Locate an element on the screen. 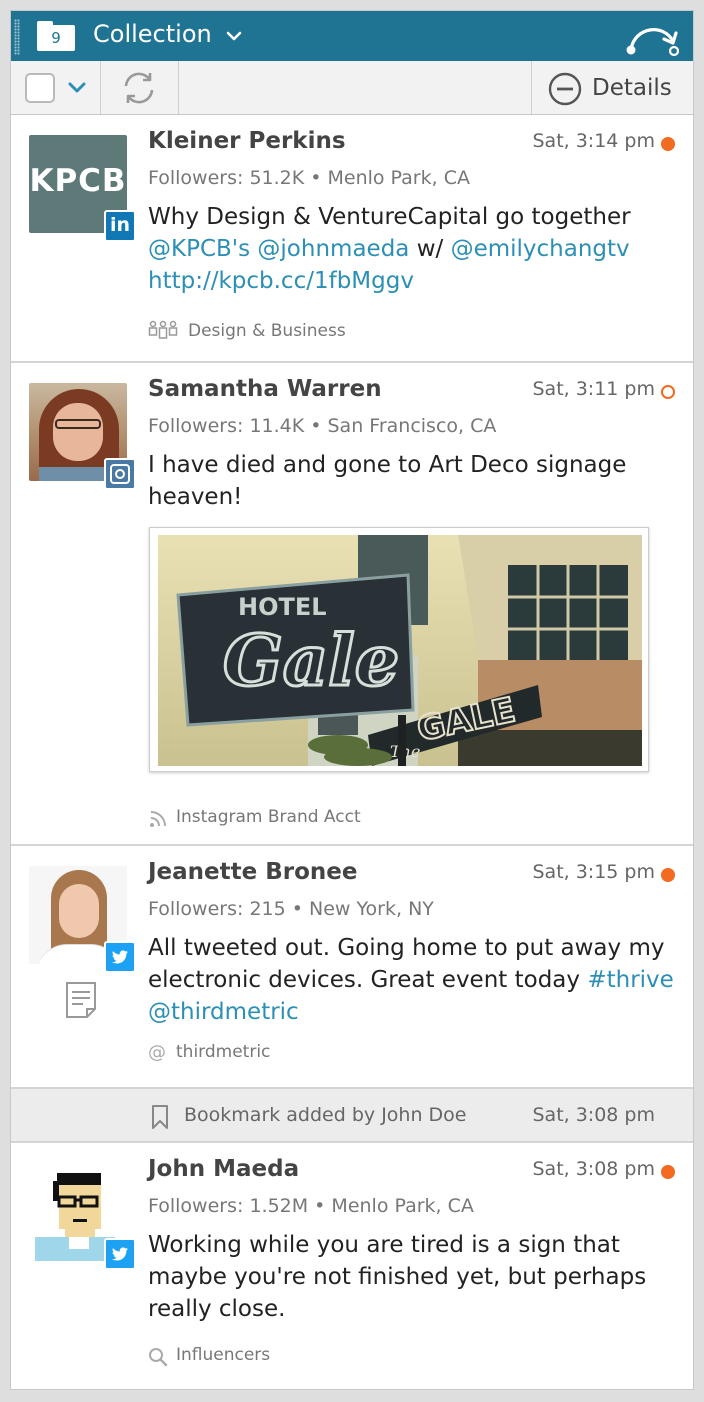 The height and width of the screenshot is (1402, 704). post-time: Sat, 3:11 pm is located at coordinates (593, 389).